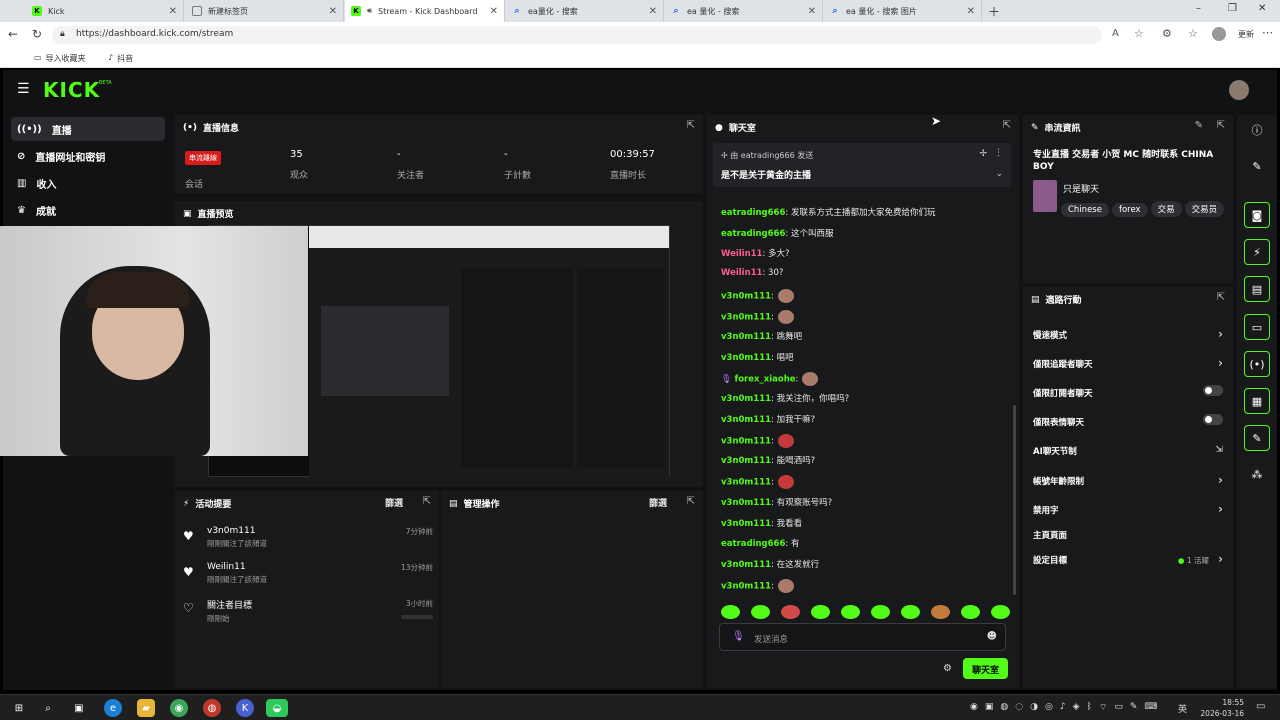  I want to click on camera-widget-icon: ◙, so click(1257, 215).